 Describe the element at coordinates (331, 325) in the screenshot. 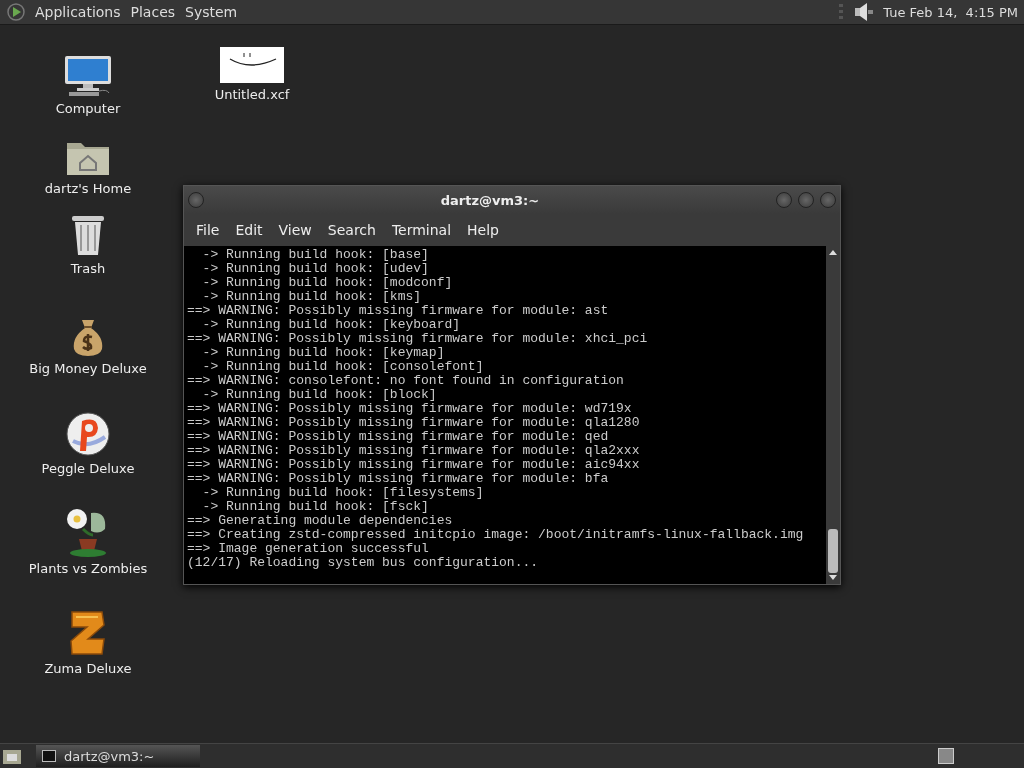

I see `output-line: -> Running build hook: [keyboard]` at that location.